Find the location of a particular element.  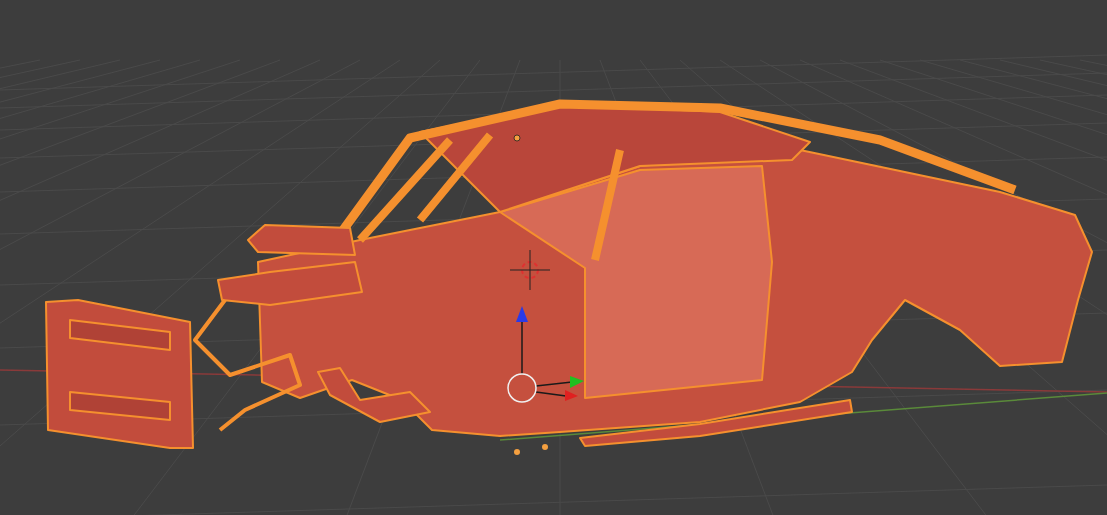

transform-gizmo is located at coordinates (545, 354).